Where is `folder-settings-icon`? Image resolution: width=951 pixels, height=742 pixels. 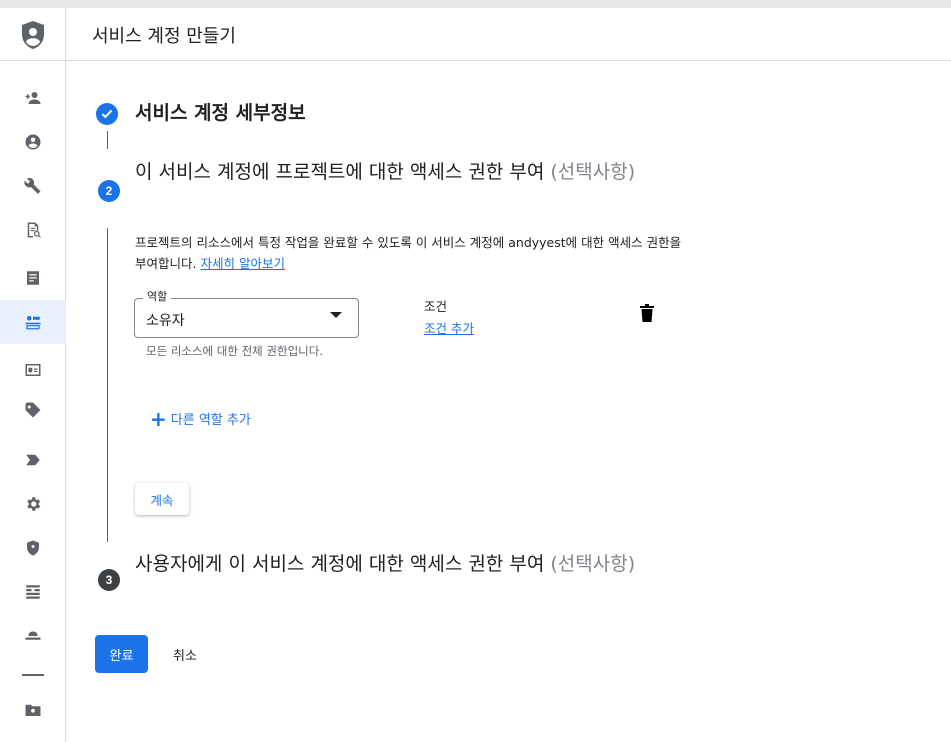
folder-settings-icon is located at coordinates (33, 710).